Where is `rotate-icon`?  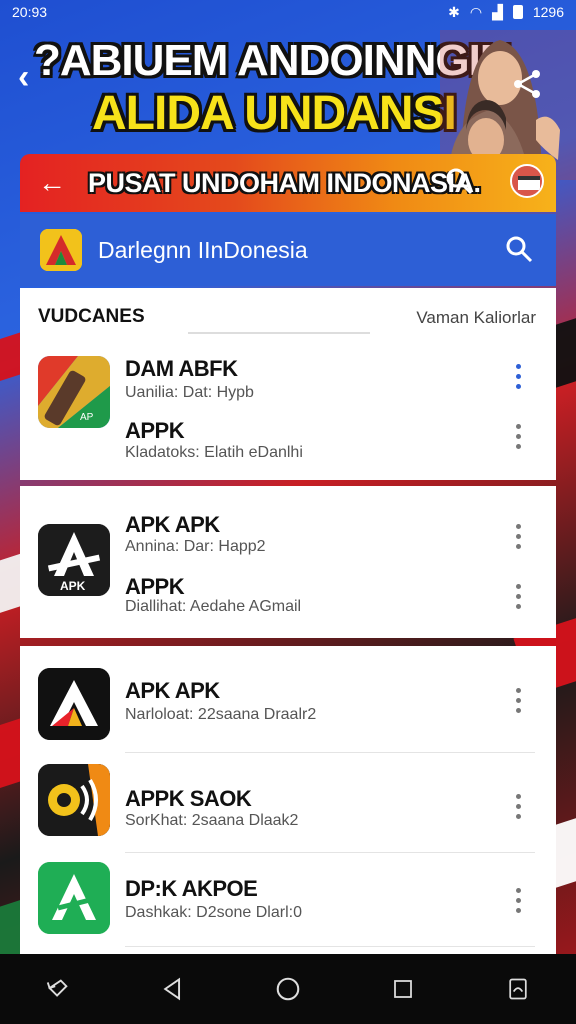 rotate-icon is located at coordinates (58, 989).